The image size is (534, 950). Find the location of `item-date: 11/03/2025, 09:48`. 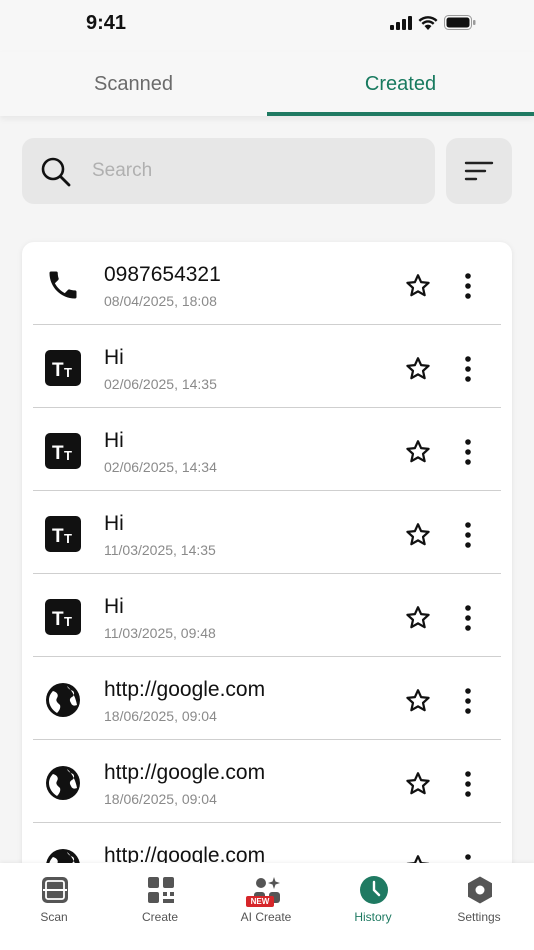

item-date: 11/03/2025, 09:48 is located at coordinates (160, 633).